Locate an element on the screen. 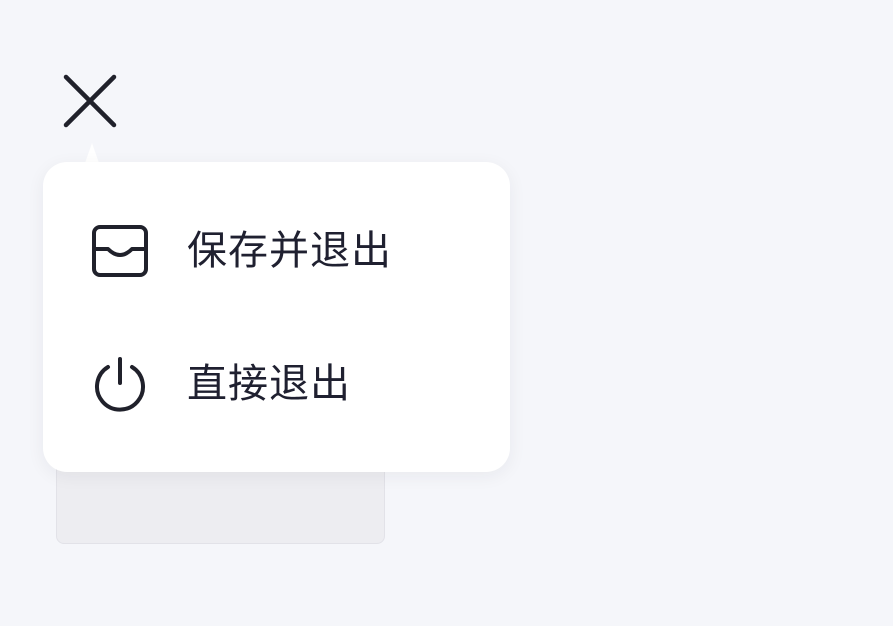  popover-arrow is located at coordinates (92, 153).